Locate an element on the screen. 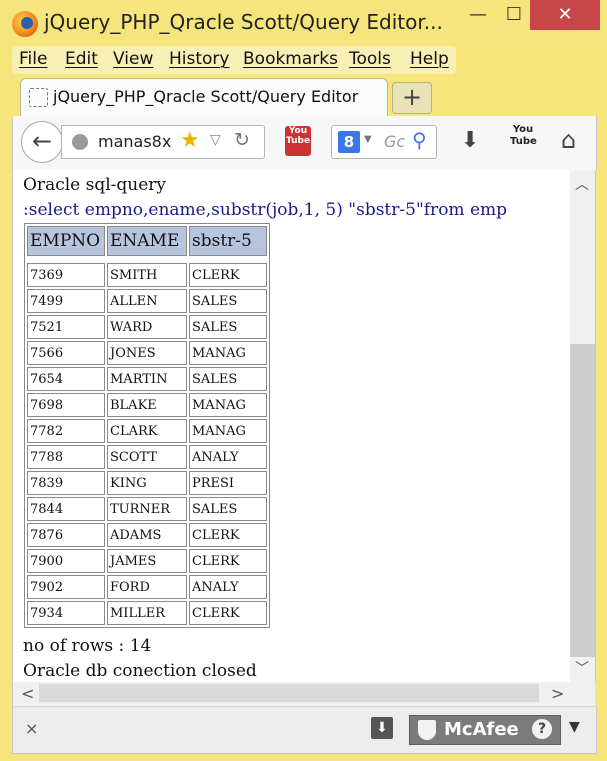 This screenshot has height=761, width=607. close-addon-bar-icon: × is located at coordinates (31, 728).